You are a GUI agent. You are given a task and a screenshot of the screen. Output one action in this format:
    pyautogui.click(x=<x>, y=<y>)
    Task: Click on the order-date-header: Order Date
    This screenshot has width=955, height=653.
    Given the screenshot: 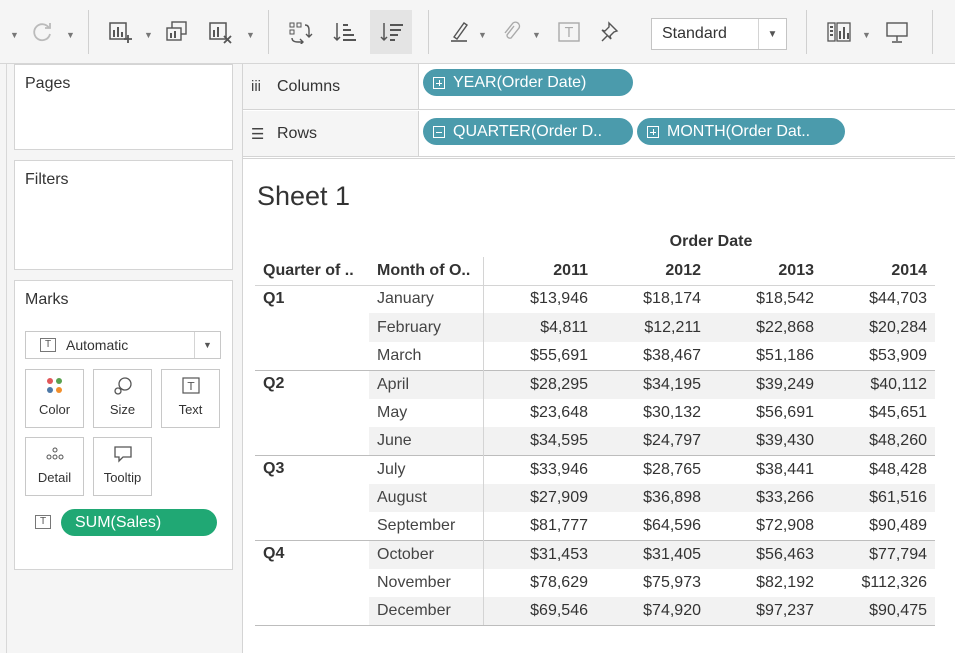 What is the action you would take?
    pyautogui.click(x=711, y=242)
    